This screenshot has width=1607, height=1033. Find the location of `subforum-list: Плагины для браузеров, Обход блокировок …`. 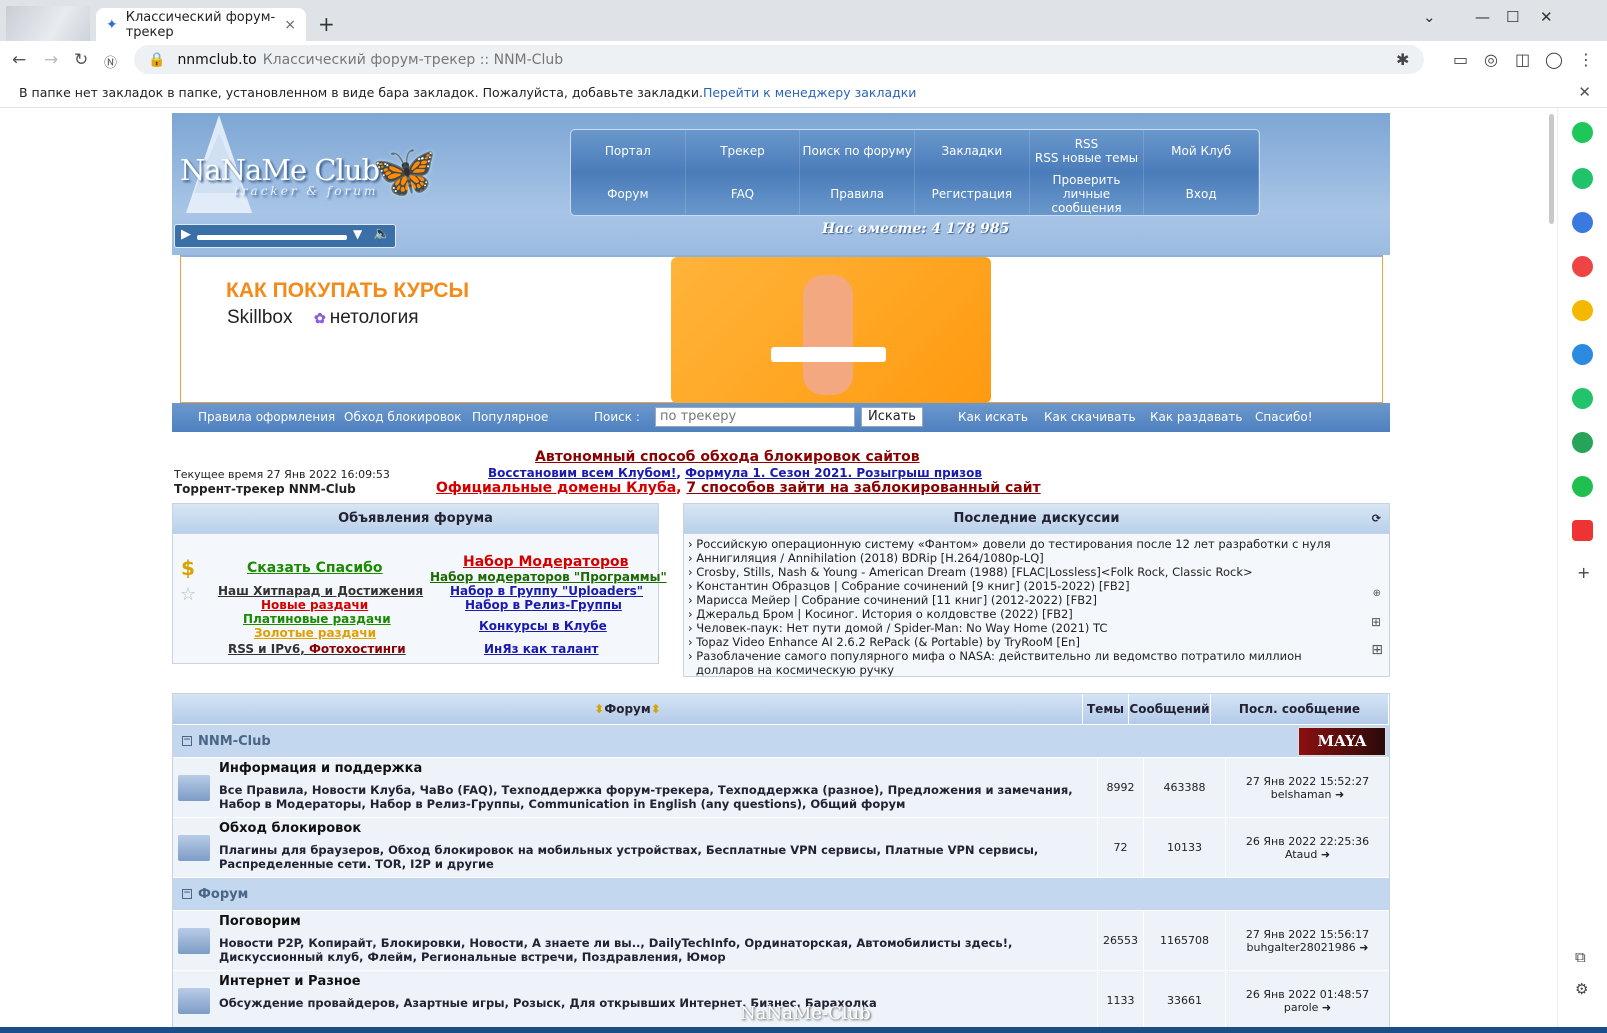

subforum-list: Плагины для браузеров, Обход блокировок … is located at coordinates (656, 857).